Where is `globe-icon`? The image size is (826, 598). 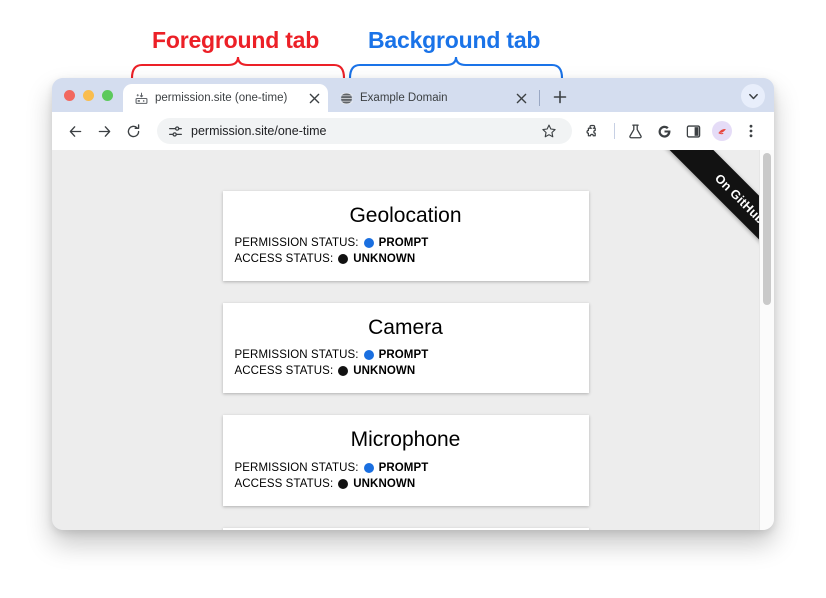
globe-icon is located at coordinates (346, 98).